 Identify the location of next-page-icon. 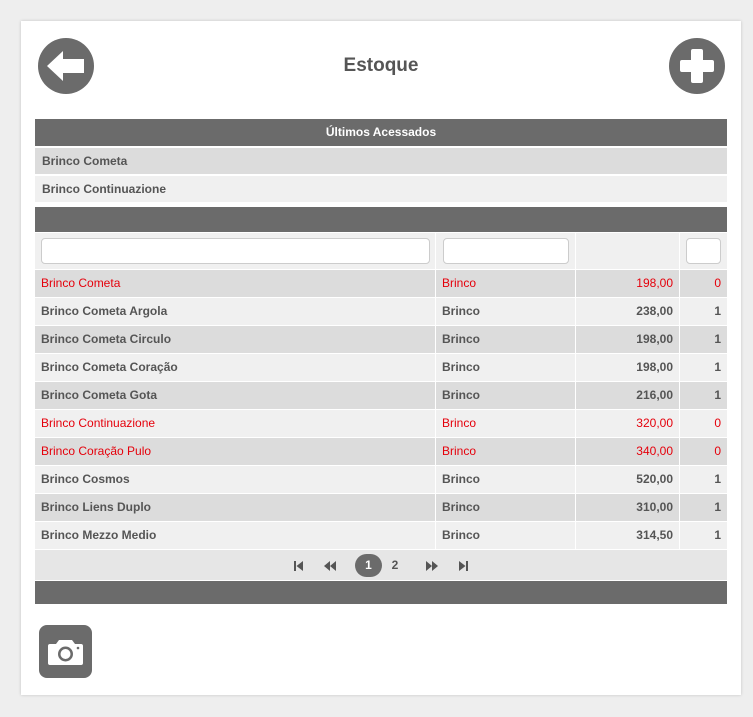
(432, 565).